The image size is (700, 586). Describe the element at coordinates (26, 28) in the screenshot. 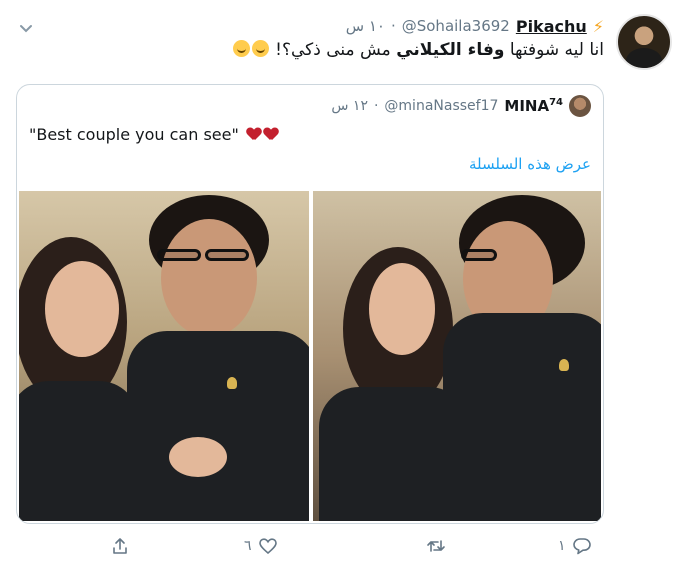

I see `chevron-down-icon` at that location.